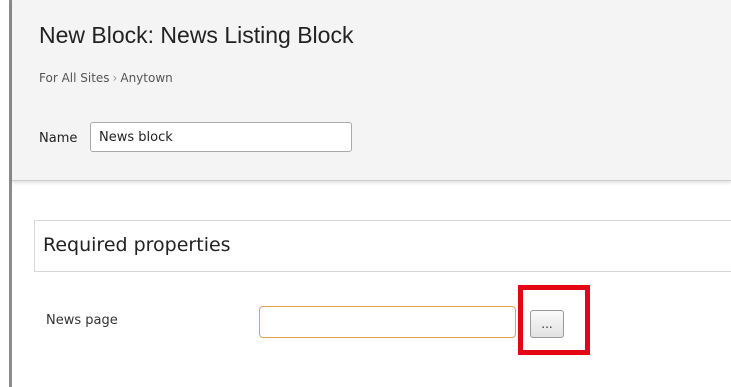  Describe the element at coordinates (382, 246) in the screenshot. I see `required-properties-section: Required properties` at that location.